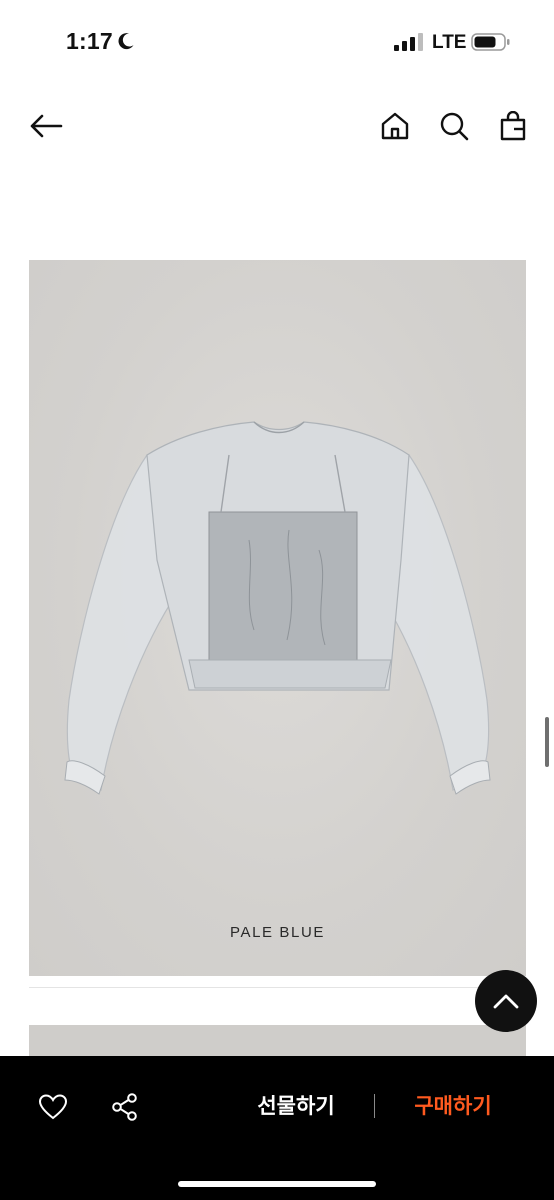  I want to click on gift-button: 선물하기, so click(296, 1107).